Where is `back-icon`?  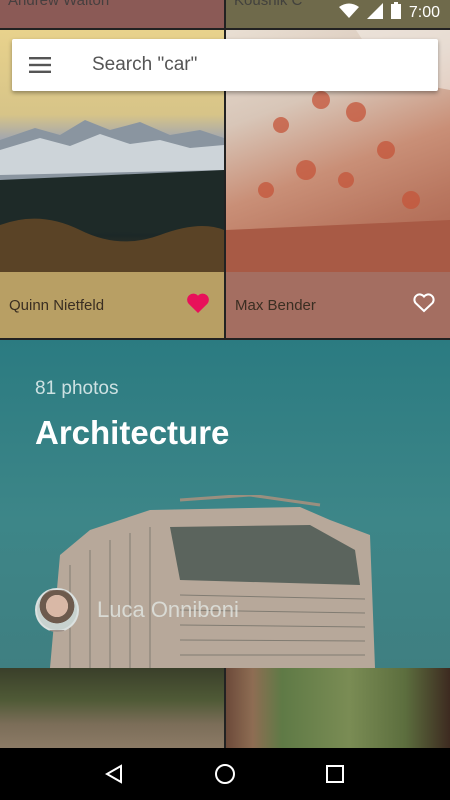 back-icon is located at coordinates (115, 774).